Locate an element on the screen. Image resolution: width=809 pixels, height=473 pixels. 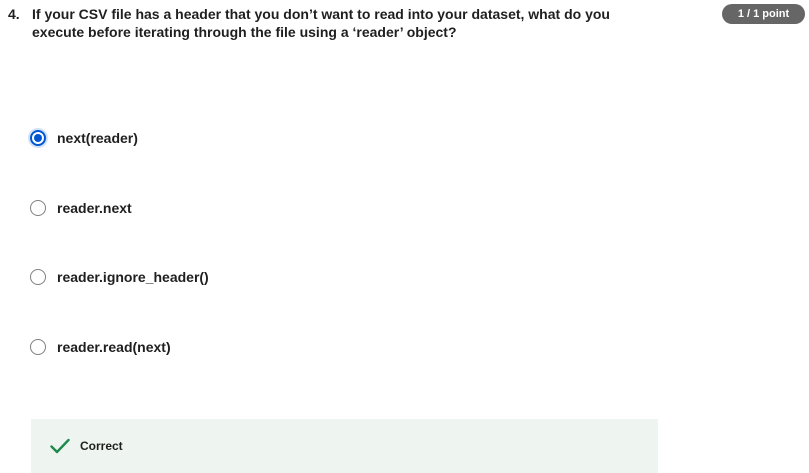
answer-option-reader-next: reader.next is located at coordinates (81, 208).